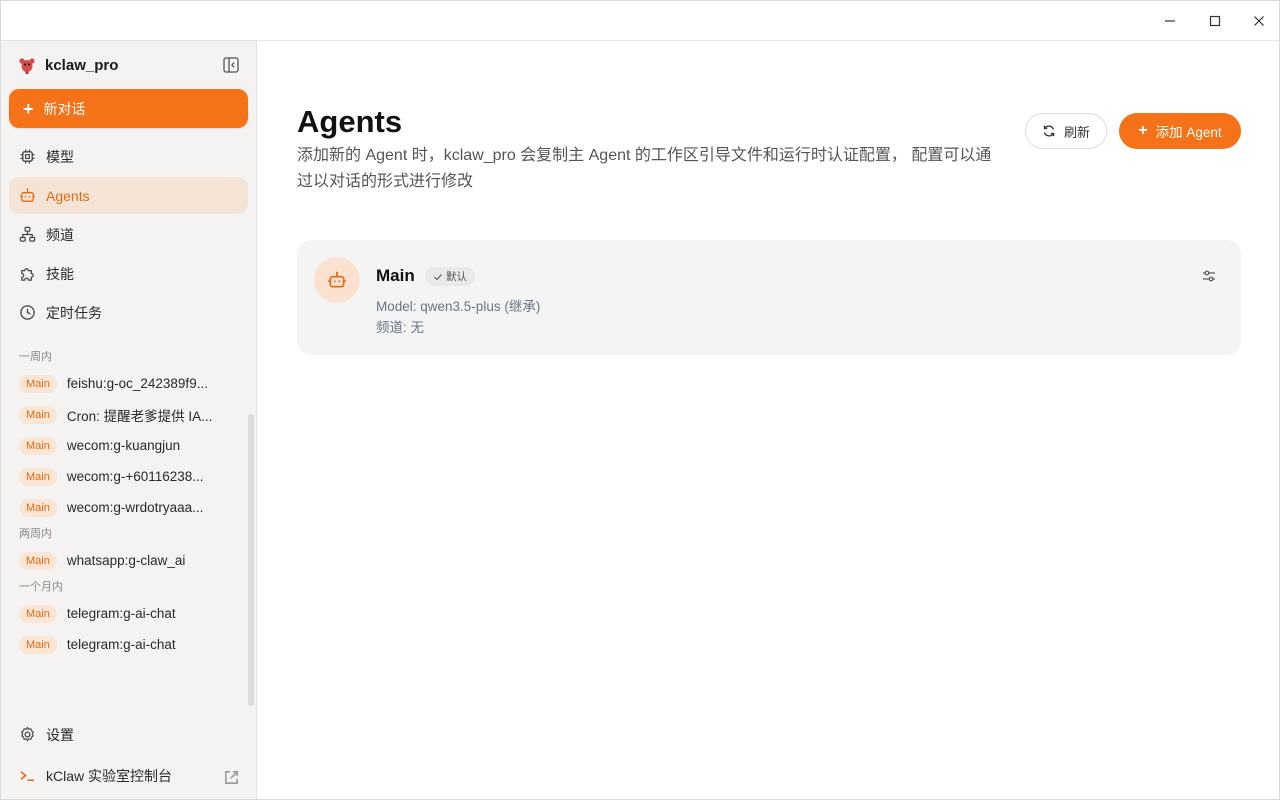 This screenshot has width=1280, height=800. What do you see at coordinates (128, 734) in the screenshot?
I see `settings-button: 设置` at bounding box center [128, 734].